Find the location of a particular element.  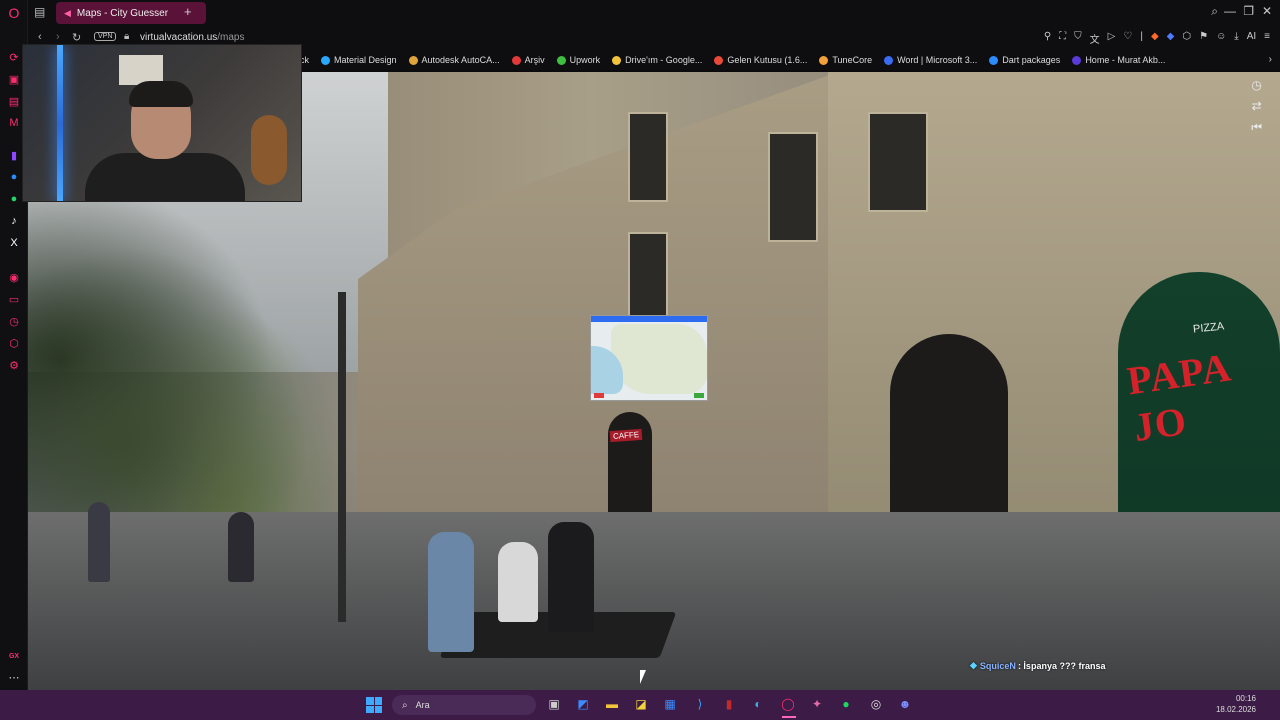

bookmark-label: Arşiv is located at coordinates (534, 60).